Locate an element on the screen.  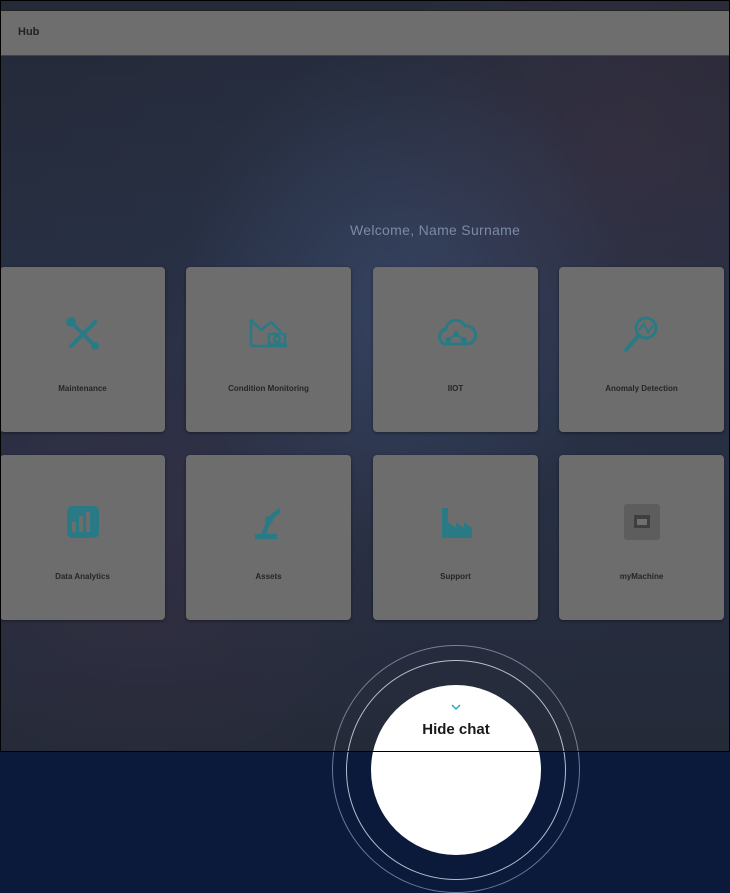
tile-data-analytics: Data Analytics is located at coordinates (82, 537).